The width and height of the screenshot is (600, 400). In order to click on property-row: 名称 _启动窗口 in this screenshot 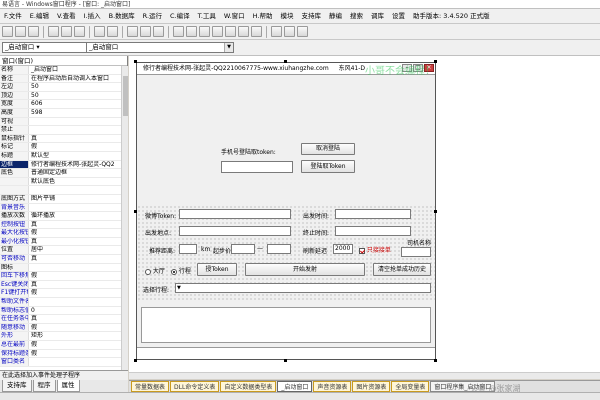, I will do `click(63, 70)`.